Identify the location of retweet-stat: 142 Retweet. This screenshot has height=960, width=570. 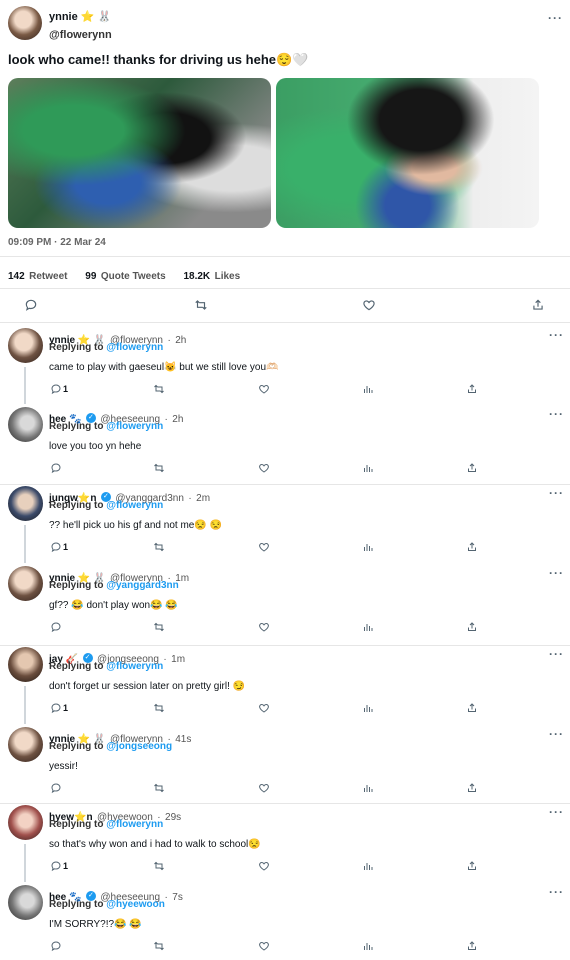
(38, 274).